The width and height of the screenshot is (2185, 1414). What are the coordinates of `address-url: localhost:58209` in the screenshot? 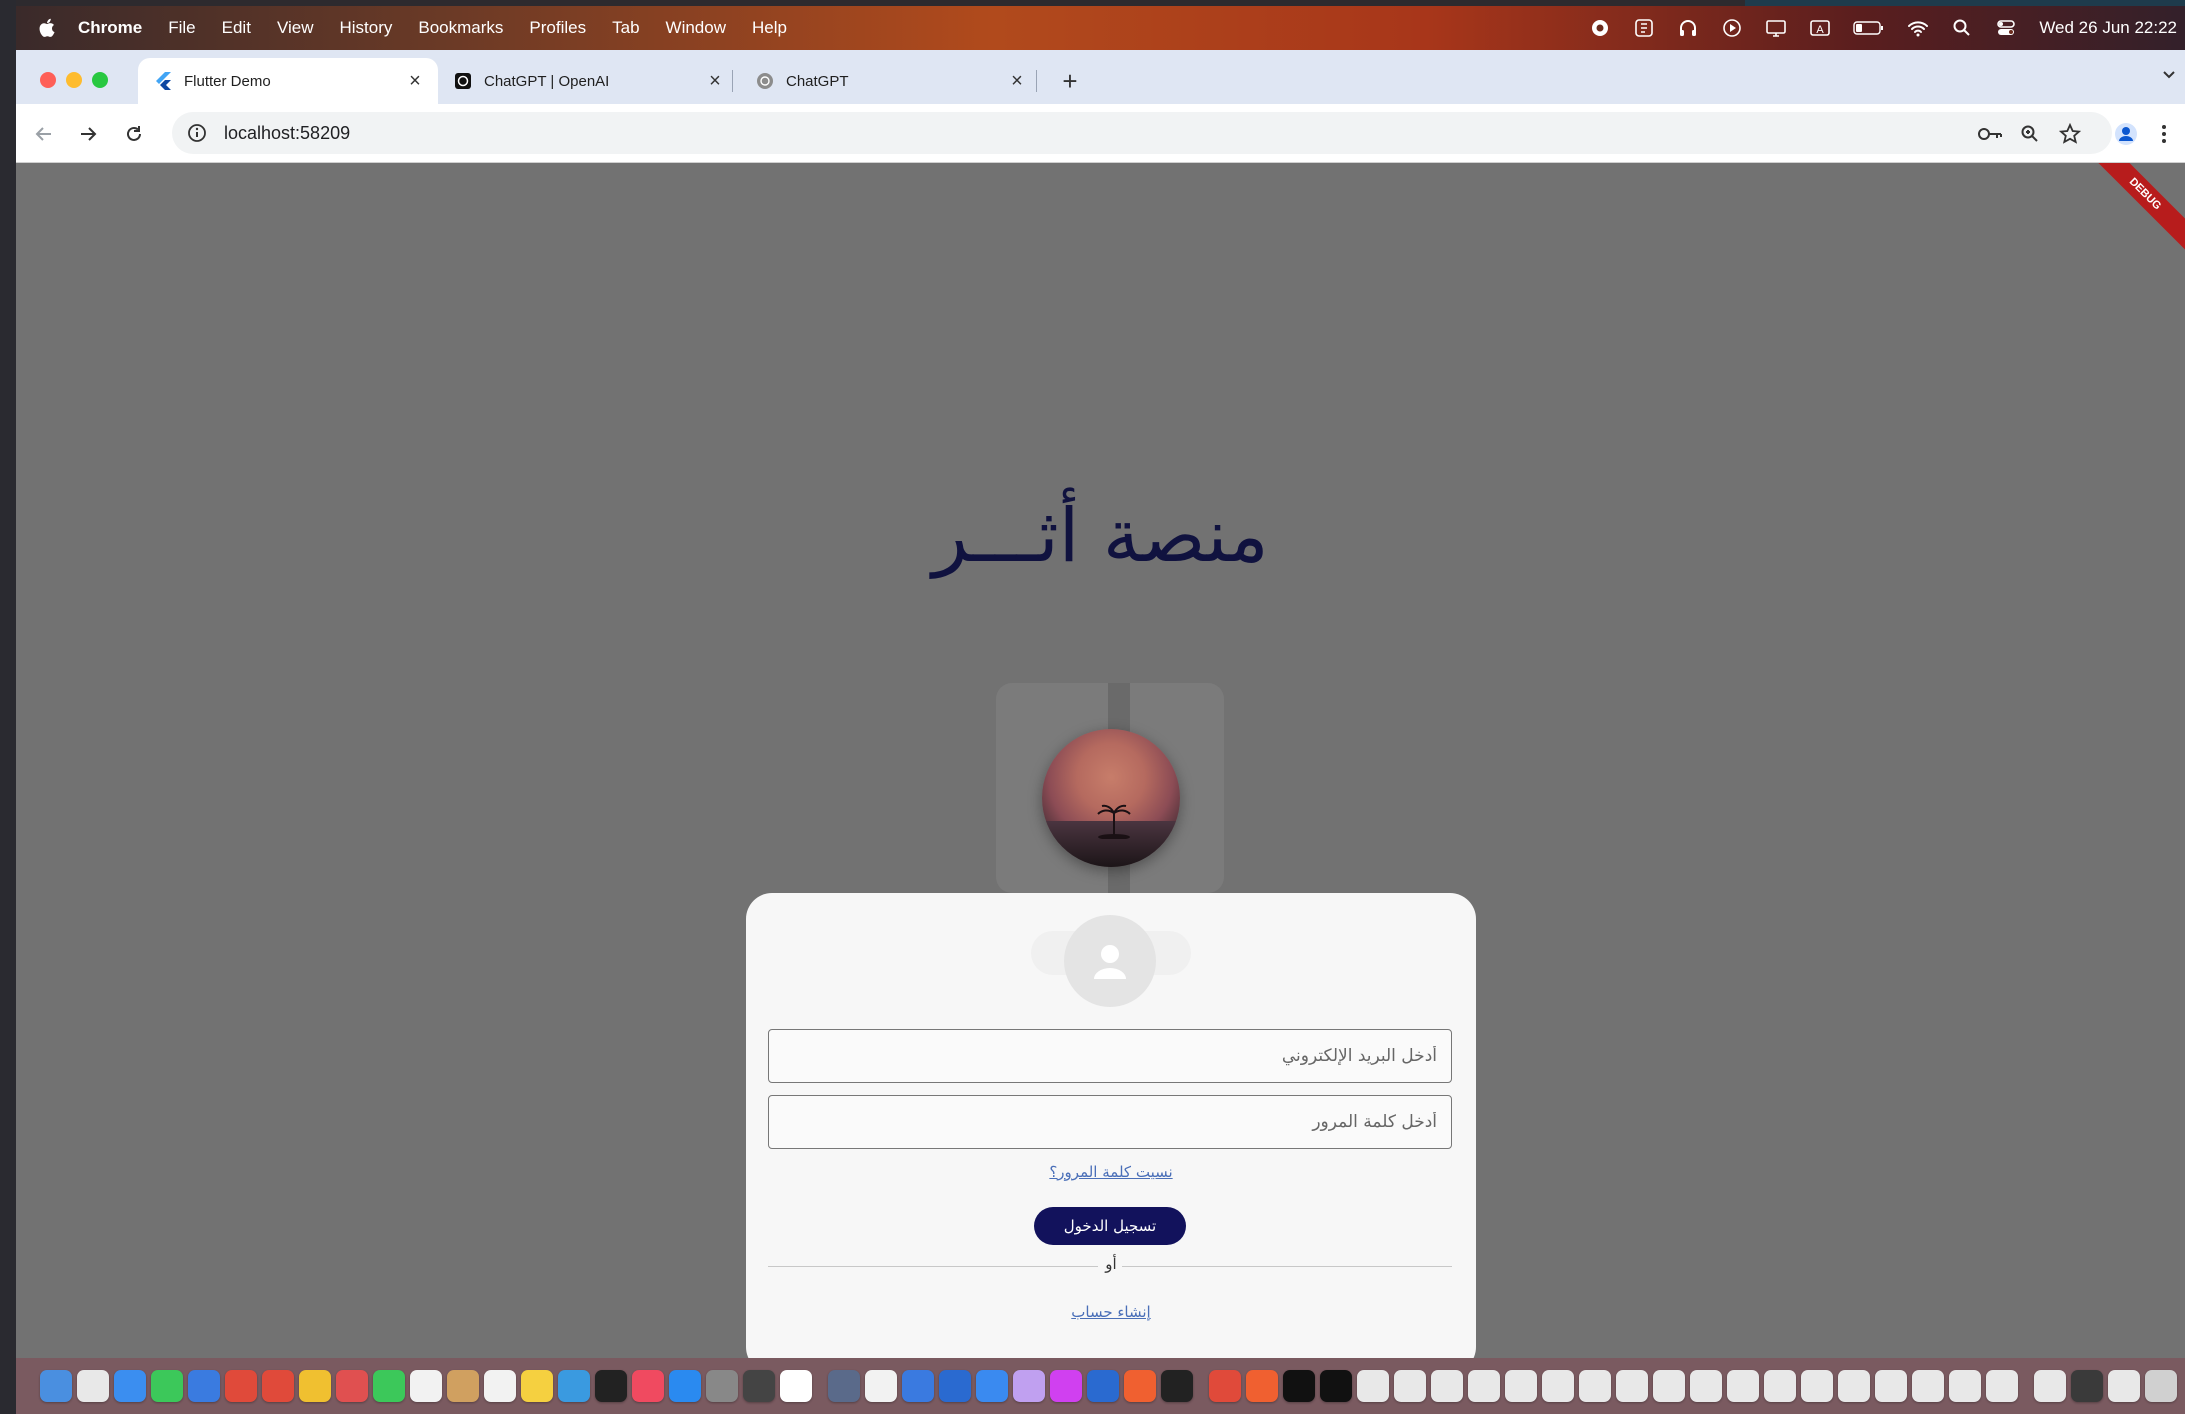 It's located at (287, 133).